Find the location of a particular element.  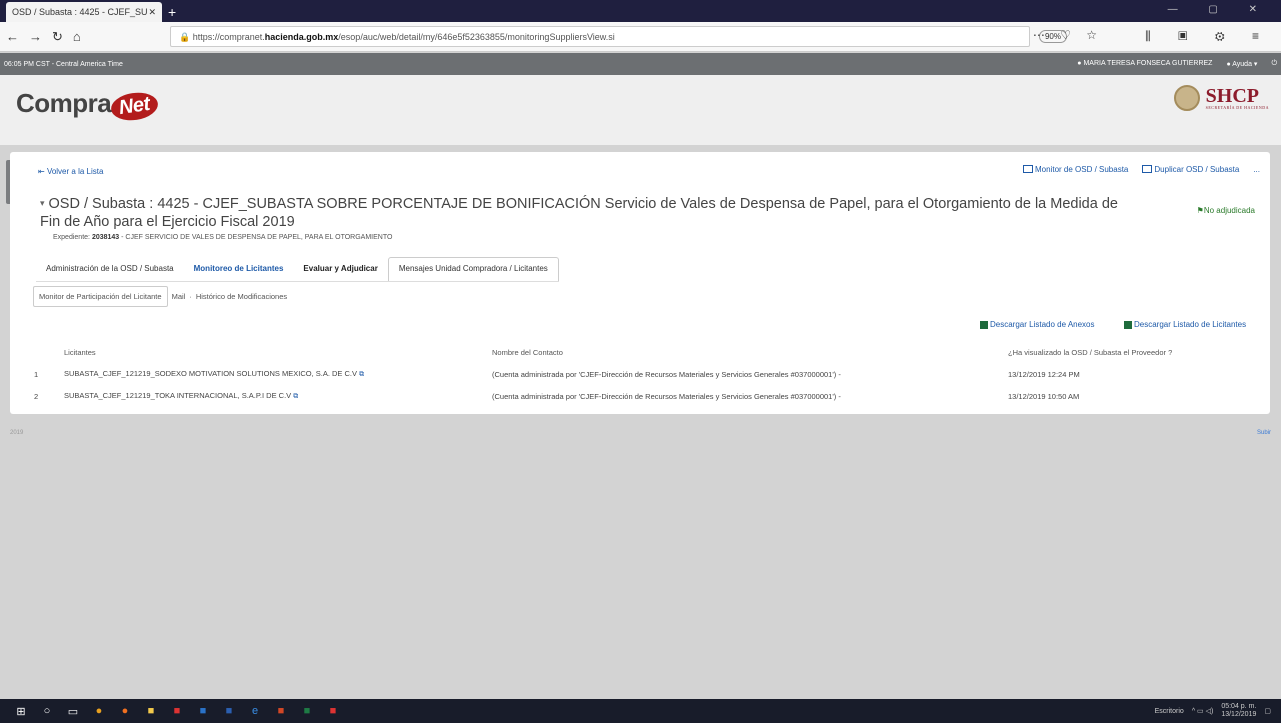

tab-monitoreo: Monitoreo de Licitantes is located at coordinates (239, 269).